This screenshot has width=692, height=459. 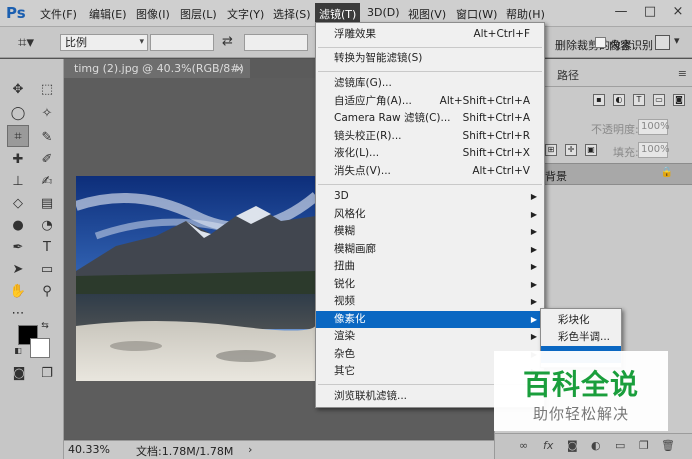 I want to click on more-tools-icon: ⋯, so click(x=18, y=314).